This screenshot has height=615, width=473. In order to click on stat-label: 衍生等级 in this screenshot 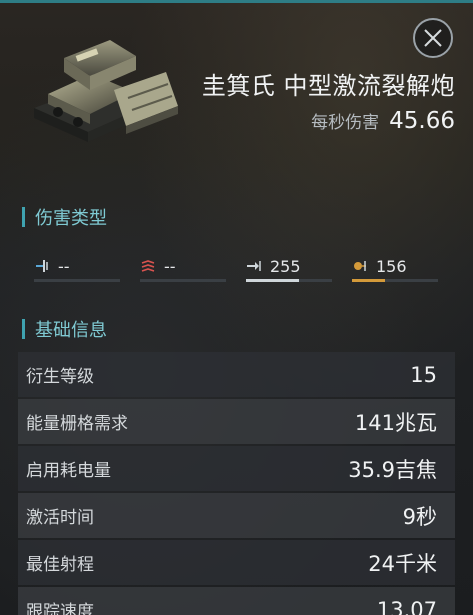, I will do `click(60, 377)`.